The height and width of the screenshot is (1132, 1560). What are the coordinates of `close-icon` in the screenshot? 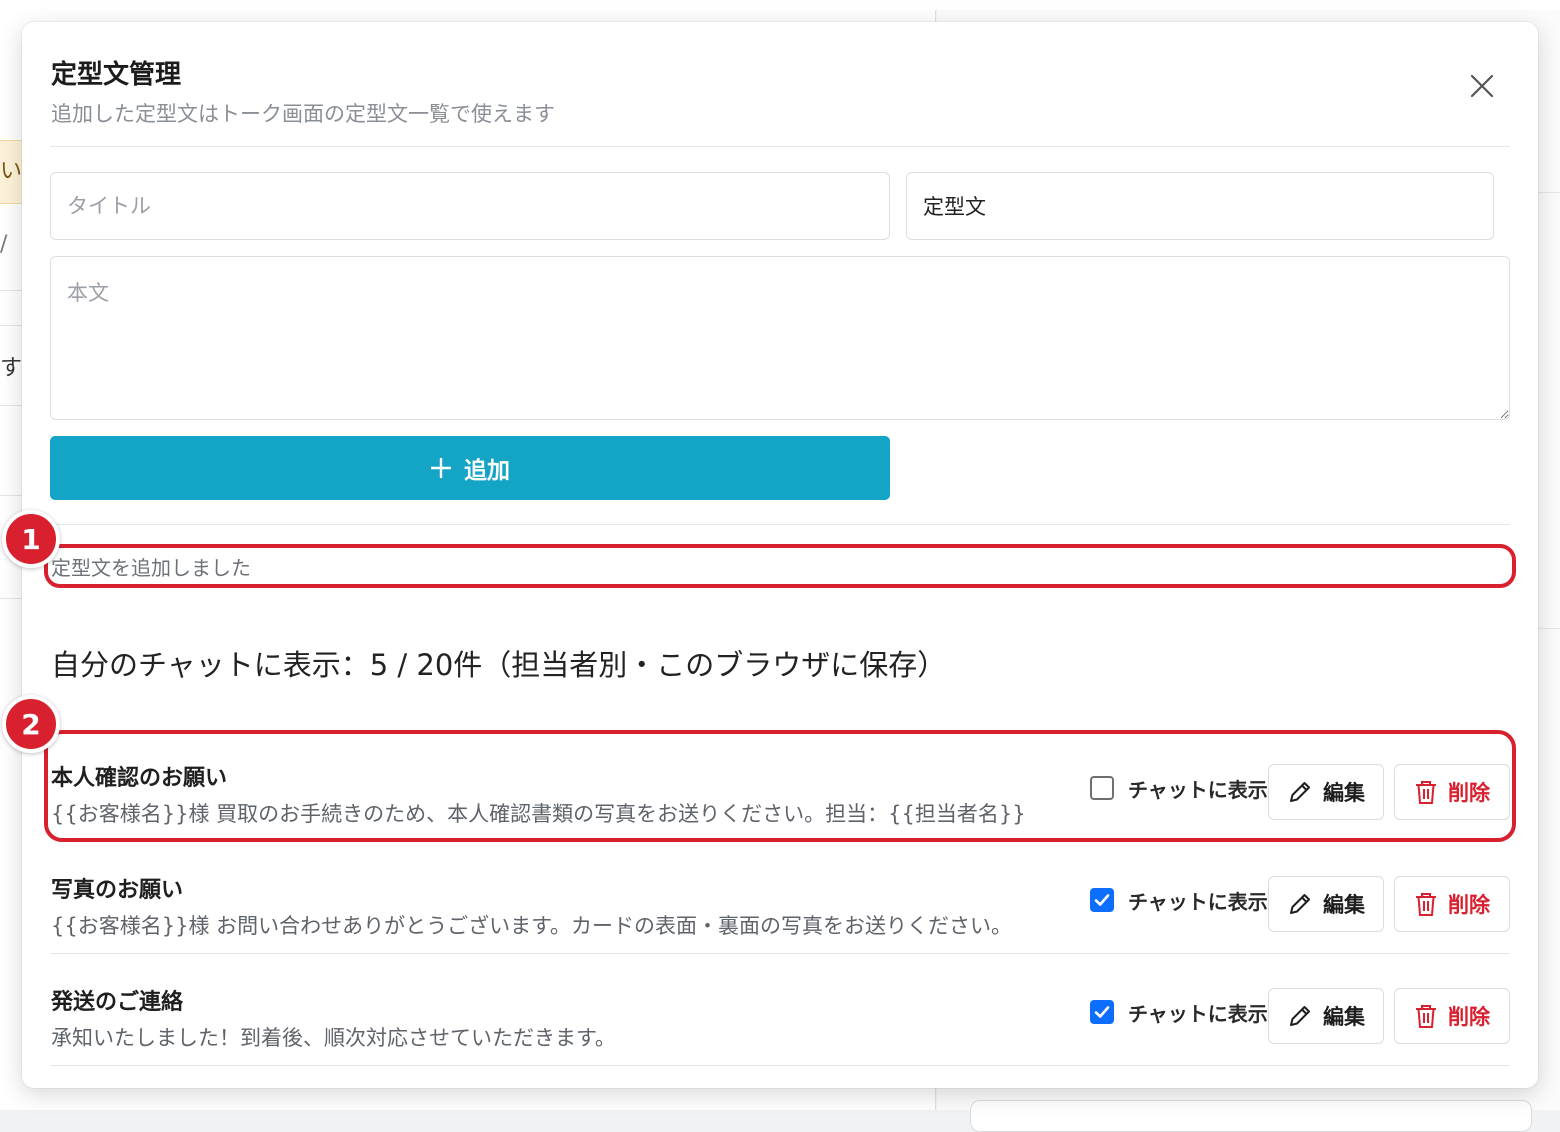 It's located at (1482, 86).